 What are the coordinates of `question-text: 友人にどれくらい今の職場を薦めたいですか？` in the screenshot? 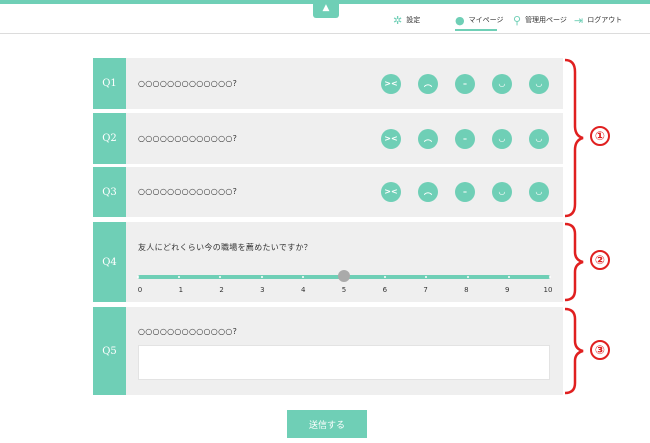 It's located at (225, 247).